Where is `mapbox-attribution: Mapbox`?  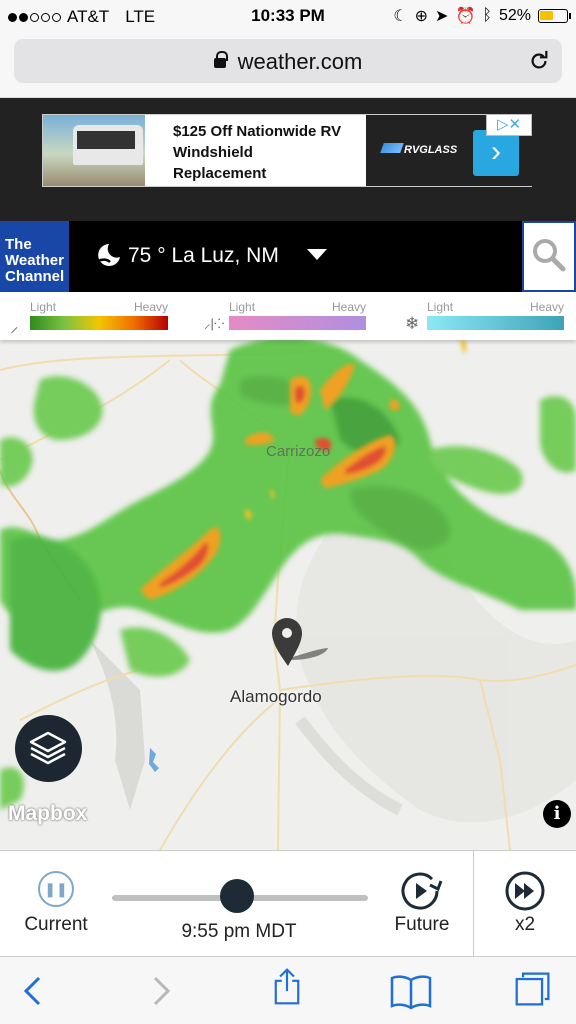 mapbox-attribution: Mapbox is located at coordinates (47, 814).